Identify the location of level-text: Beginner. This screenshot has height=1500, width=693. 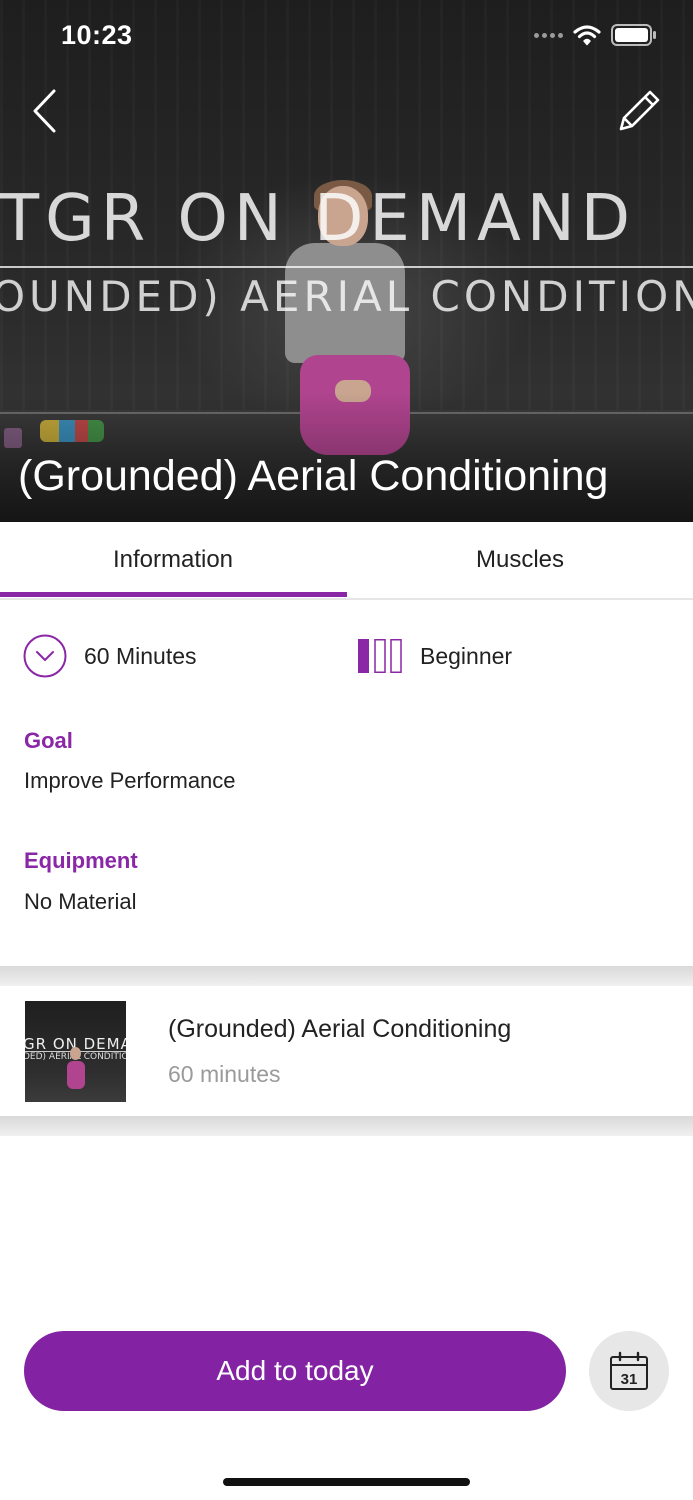
(466, 655).